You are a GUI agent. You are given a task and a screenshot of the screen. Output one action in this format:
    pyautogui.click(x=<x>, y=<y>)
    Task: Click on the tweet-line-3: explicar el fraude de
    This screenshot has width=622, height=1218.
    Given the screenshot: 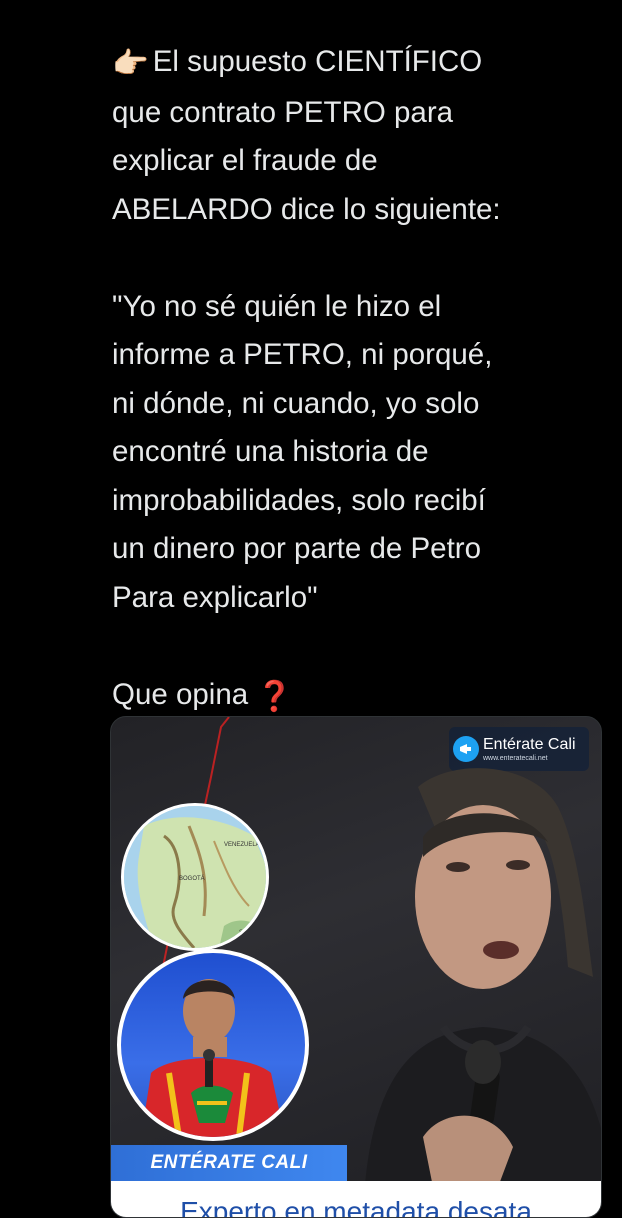 What is the action you would take?
    pyautogui.click(x=245, y=160)
    